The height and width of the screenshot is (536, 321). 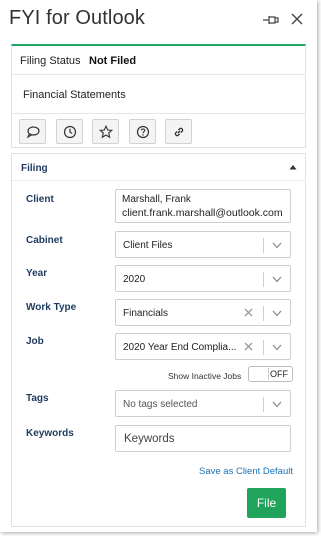 I want to click on link-icon, so click(x=179, y=132).